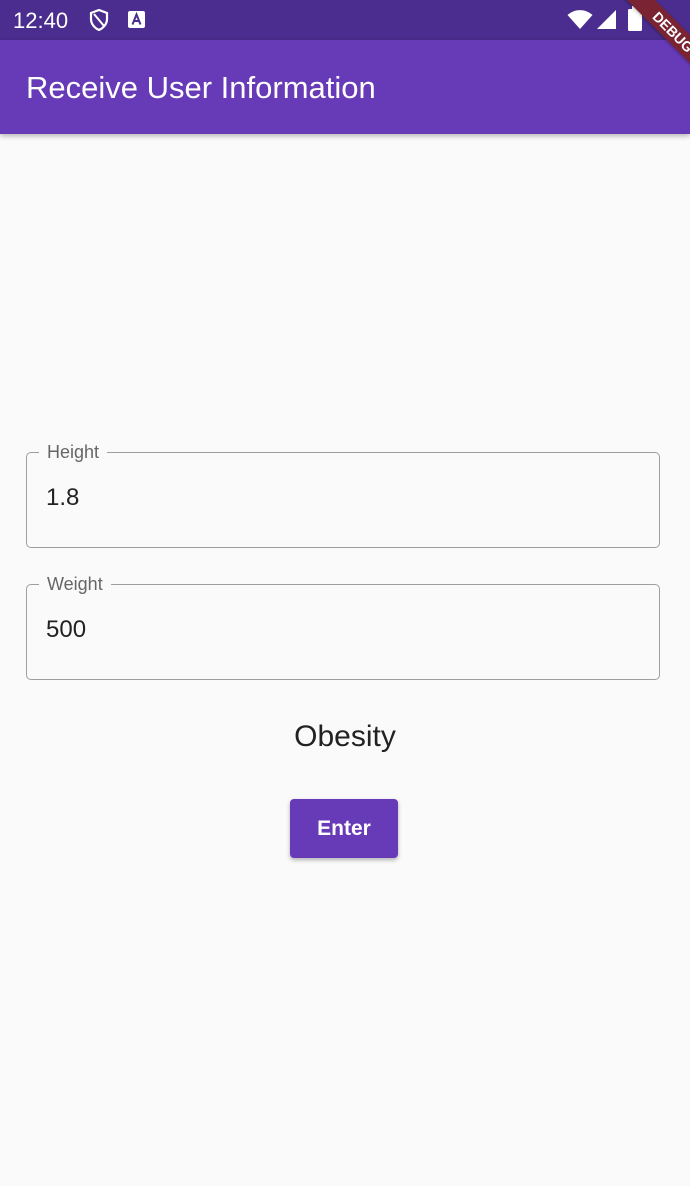 The height and width of the screenshot is (1186, 690). Describe the element at coordinates (136, 19) in the screenshot. I see `a-badge-icon` at that location.